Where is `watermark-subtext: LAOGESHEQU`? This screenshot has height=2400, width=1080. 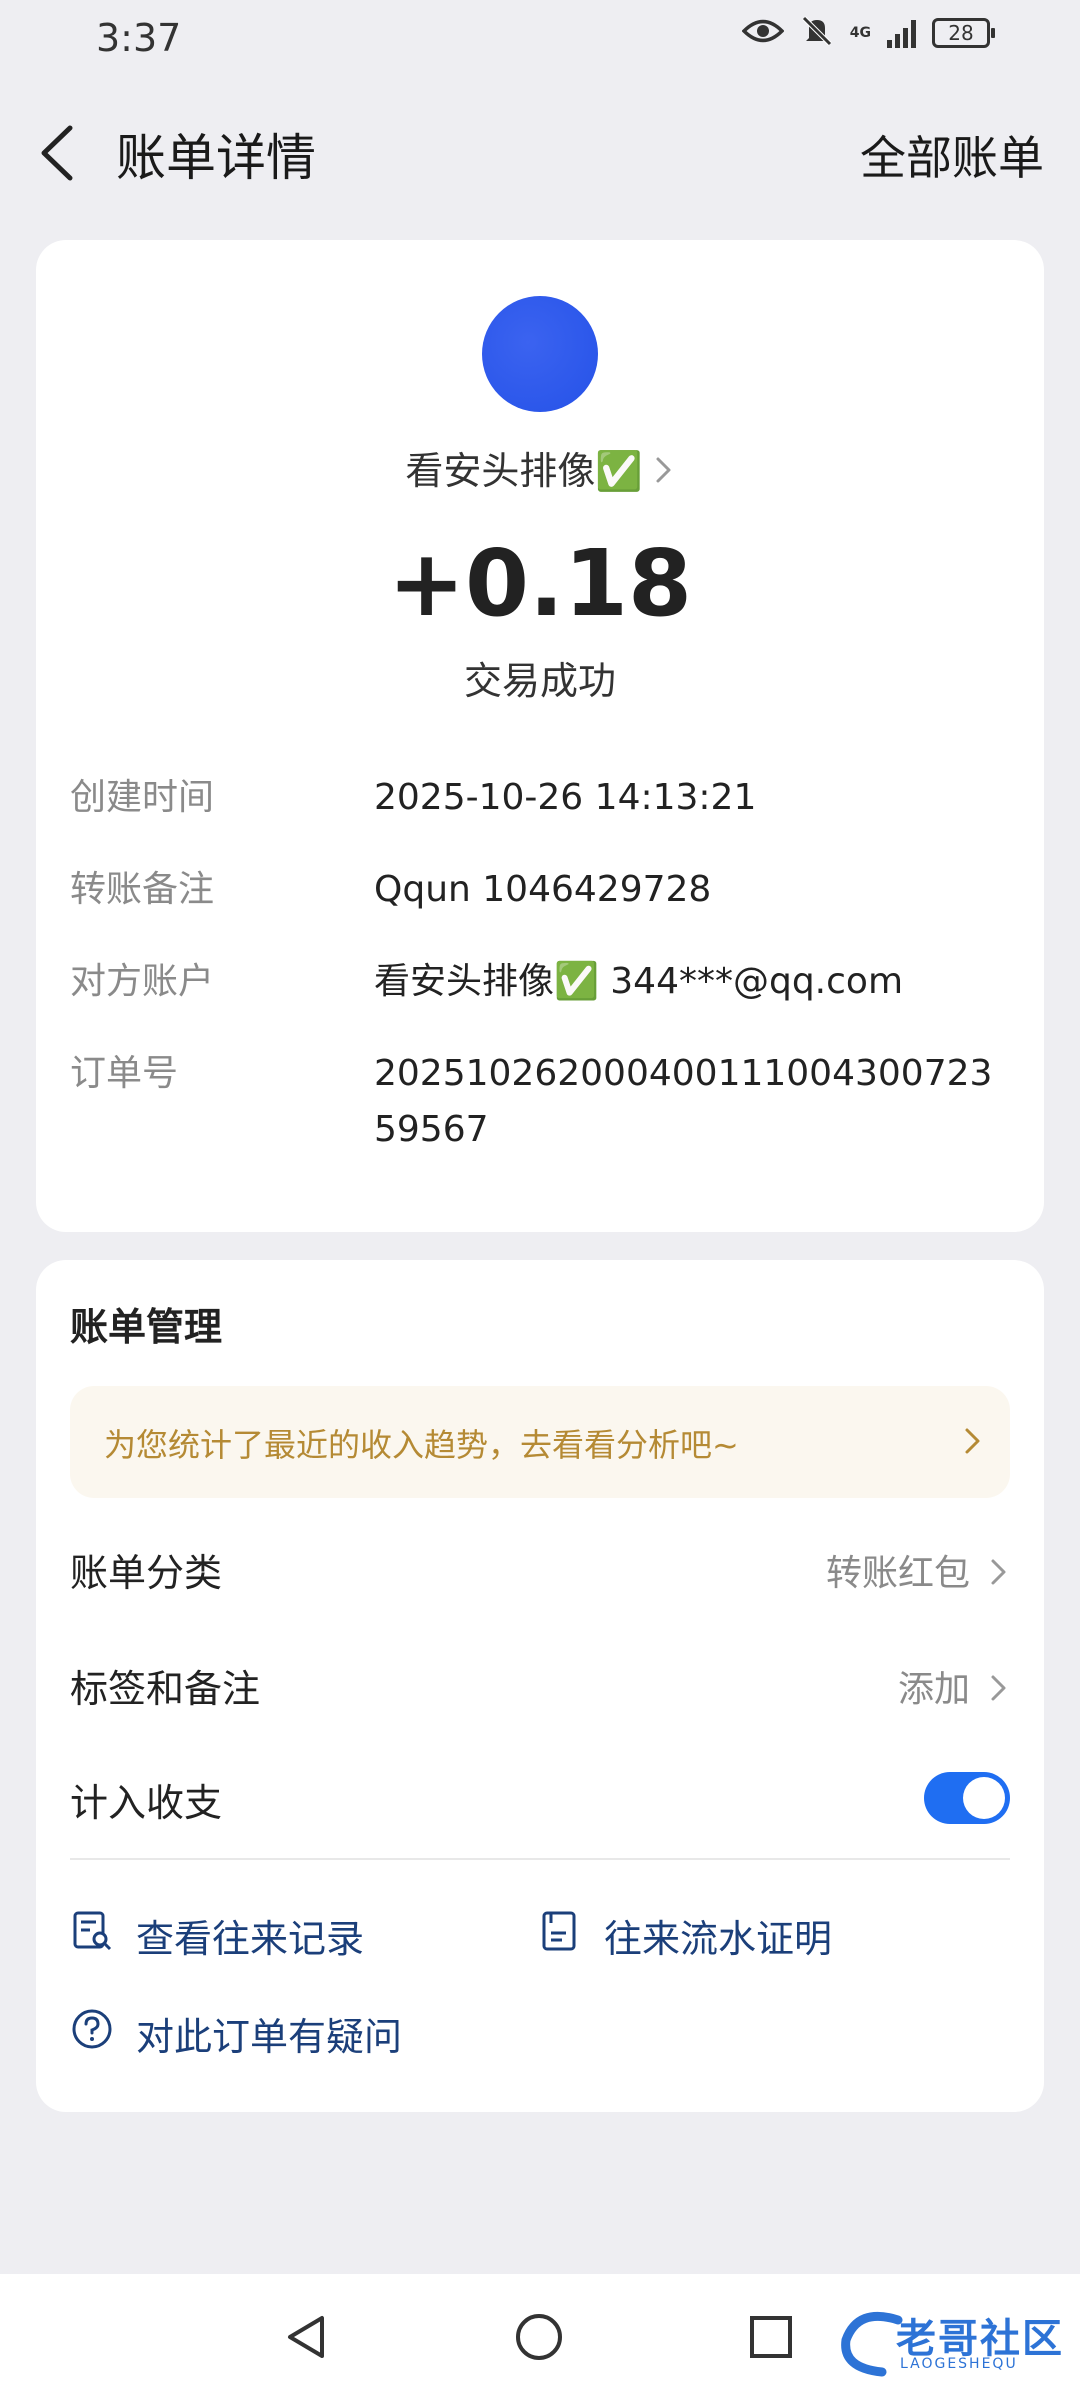
watermark-subtext: LAOGESHEQU is located at coordinates (959, 2364).